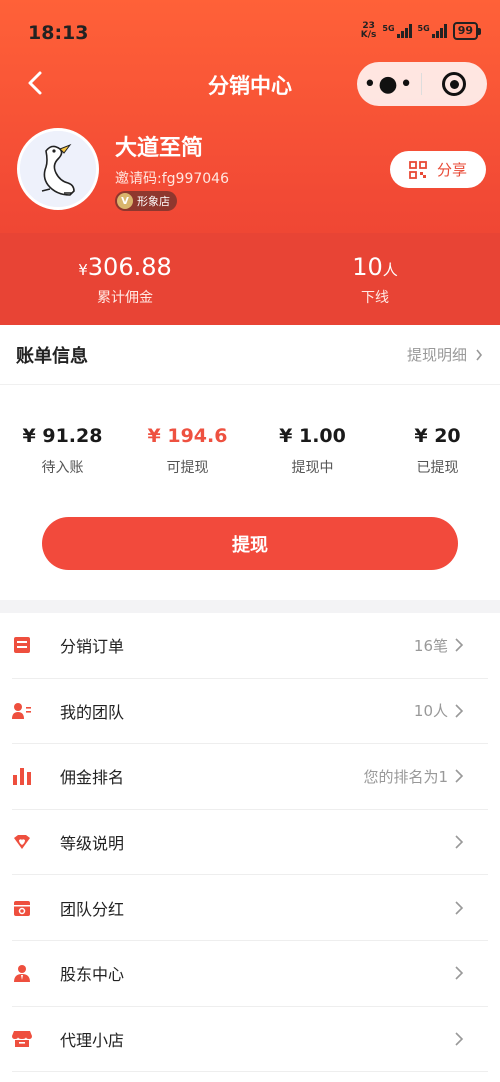 This screenshot has height=1082, width=500. Describe the element at coordinates (437, 436) in the screenshot. I see `withdrawn-amount-value: ¥ 20` at that location.